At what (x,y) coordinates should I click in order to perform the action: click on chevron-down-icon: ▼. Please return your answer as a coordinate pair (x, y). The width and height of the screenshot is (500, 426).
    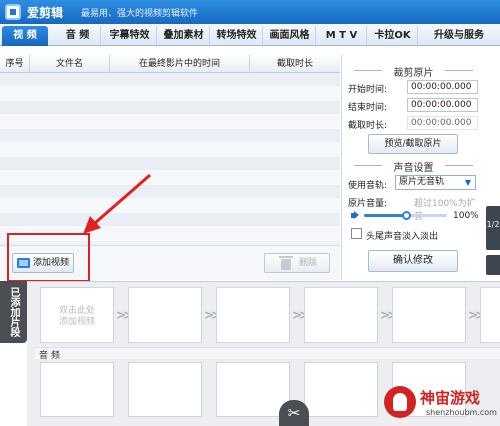
    Looking at the image, I should click on (468, 182).